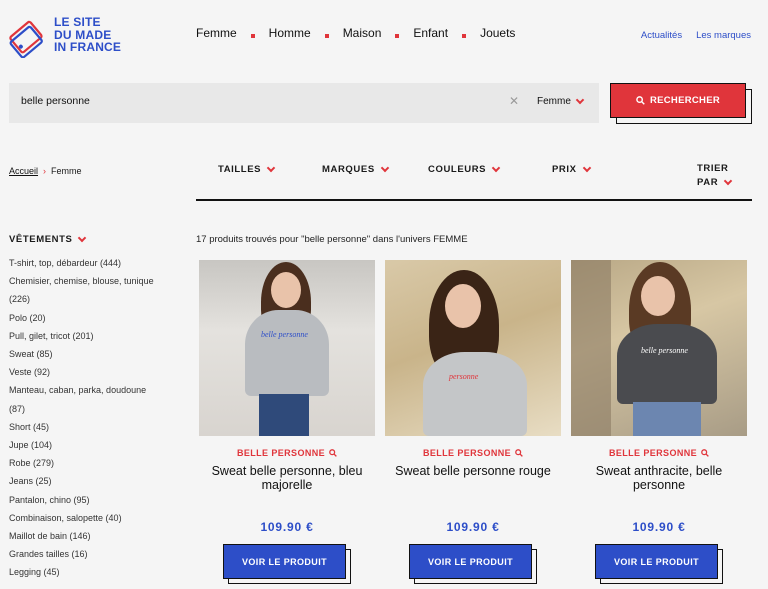 This screenshot has height=589, width=768. I want to click on category-item: Veste (92), so click(98, 372).